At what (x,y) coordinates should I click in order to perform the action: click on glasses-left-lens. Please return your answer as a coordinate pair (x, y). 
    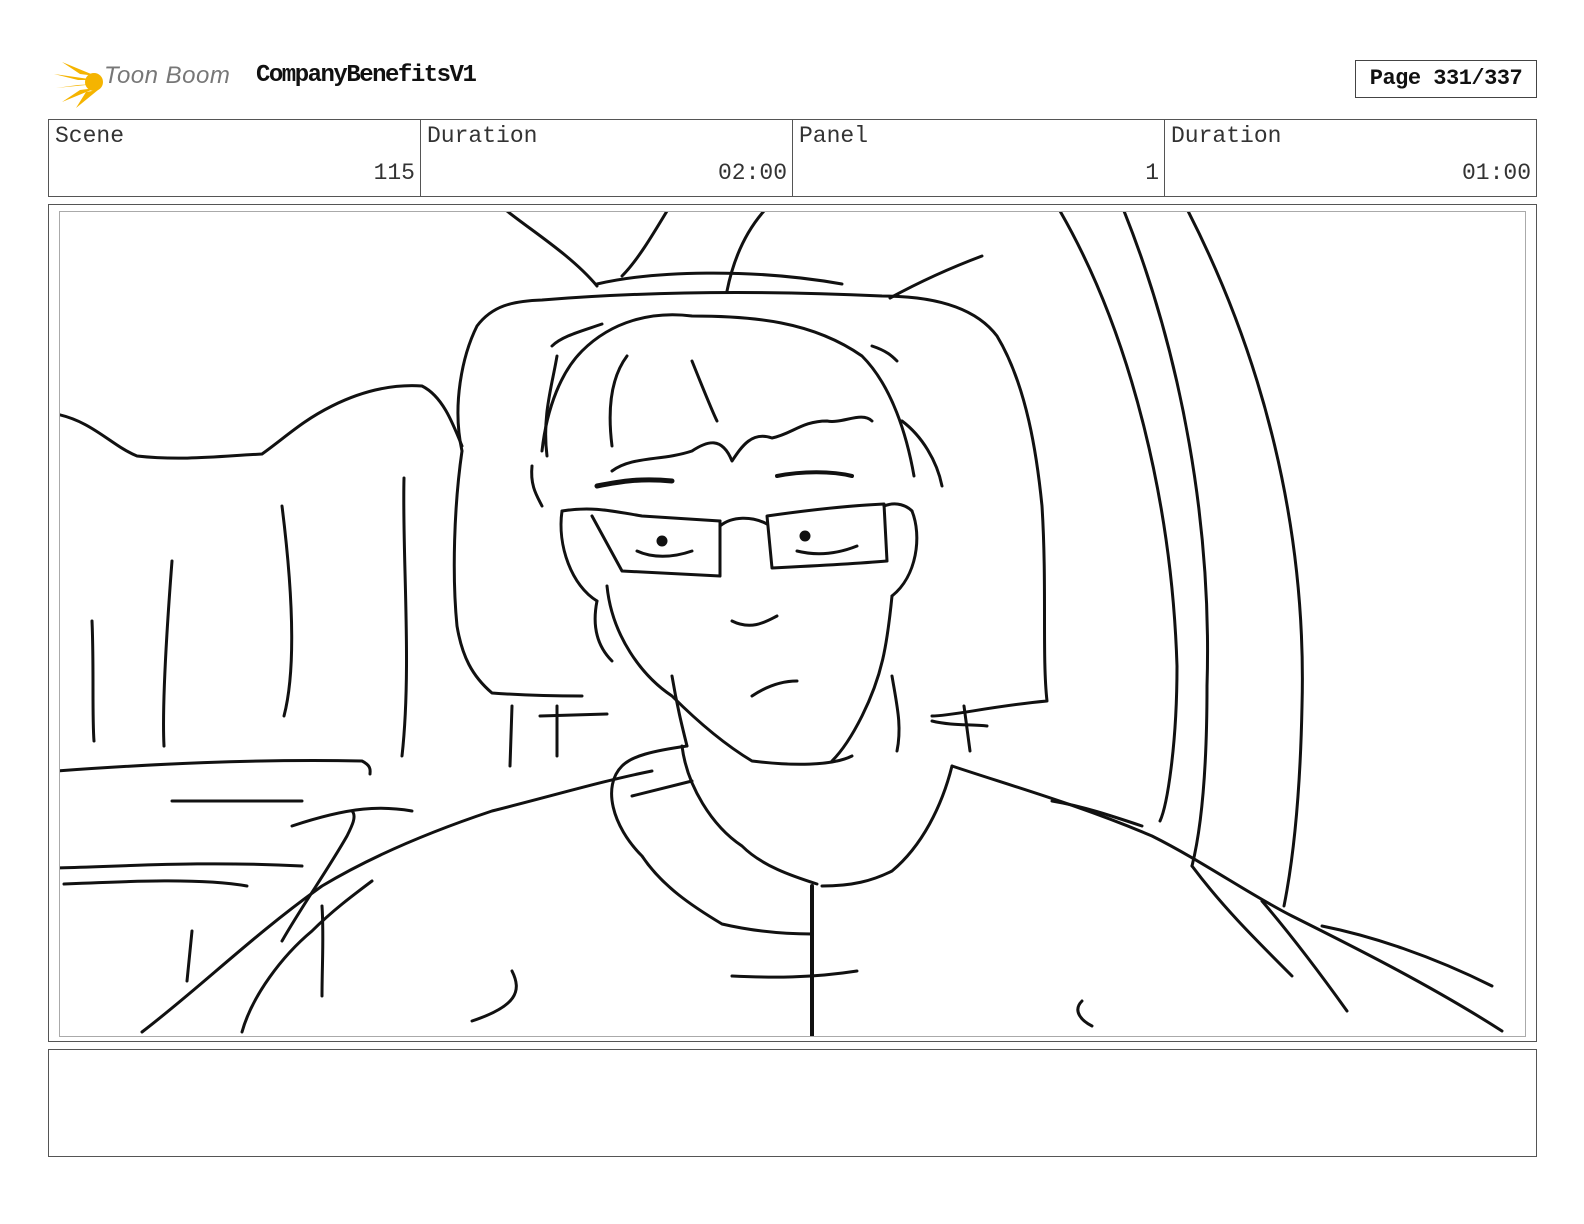
    Looking at the image, I should click on (656, 546).